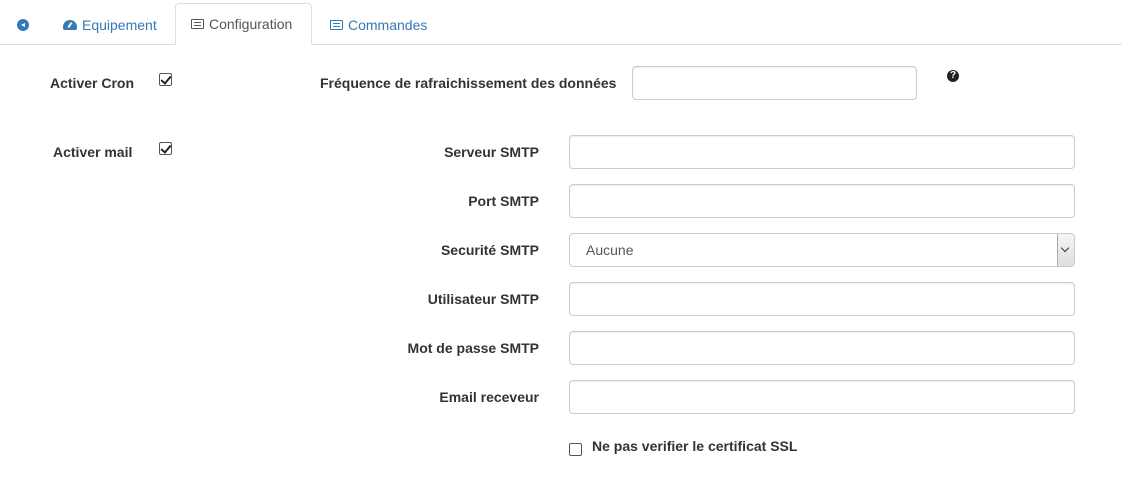  What do you see at coordinates (483, 299) in the screenshot?
I see `smtp-user-label: Utilisateur SMTP` at bounding box center [483, 299].